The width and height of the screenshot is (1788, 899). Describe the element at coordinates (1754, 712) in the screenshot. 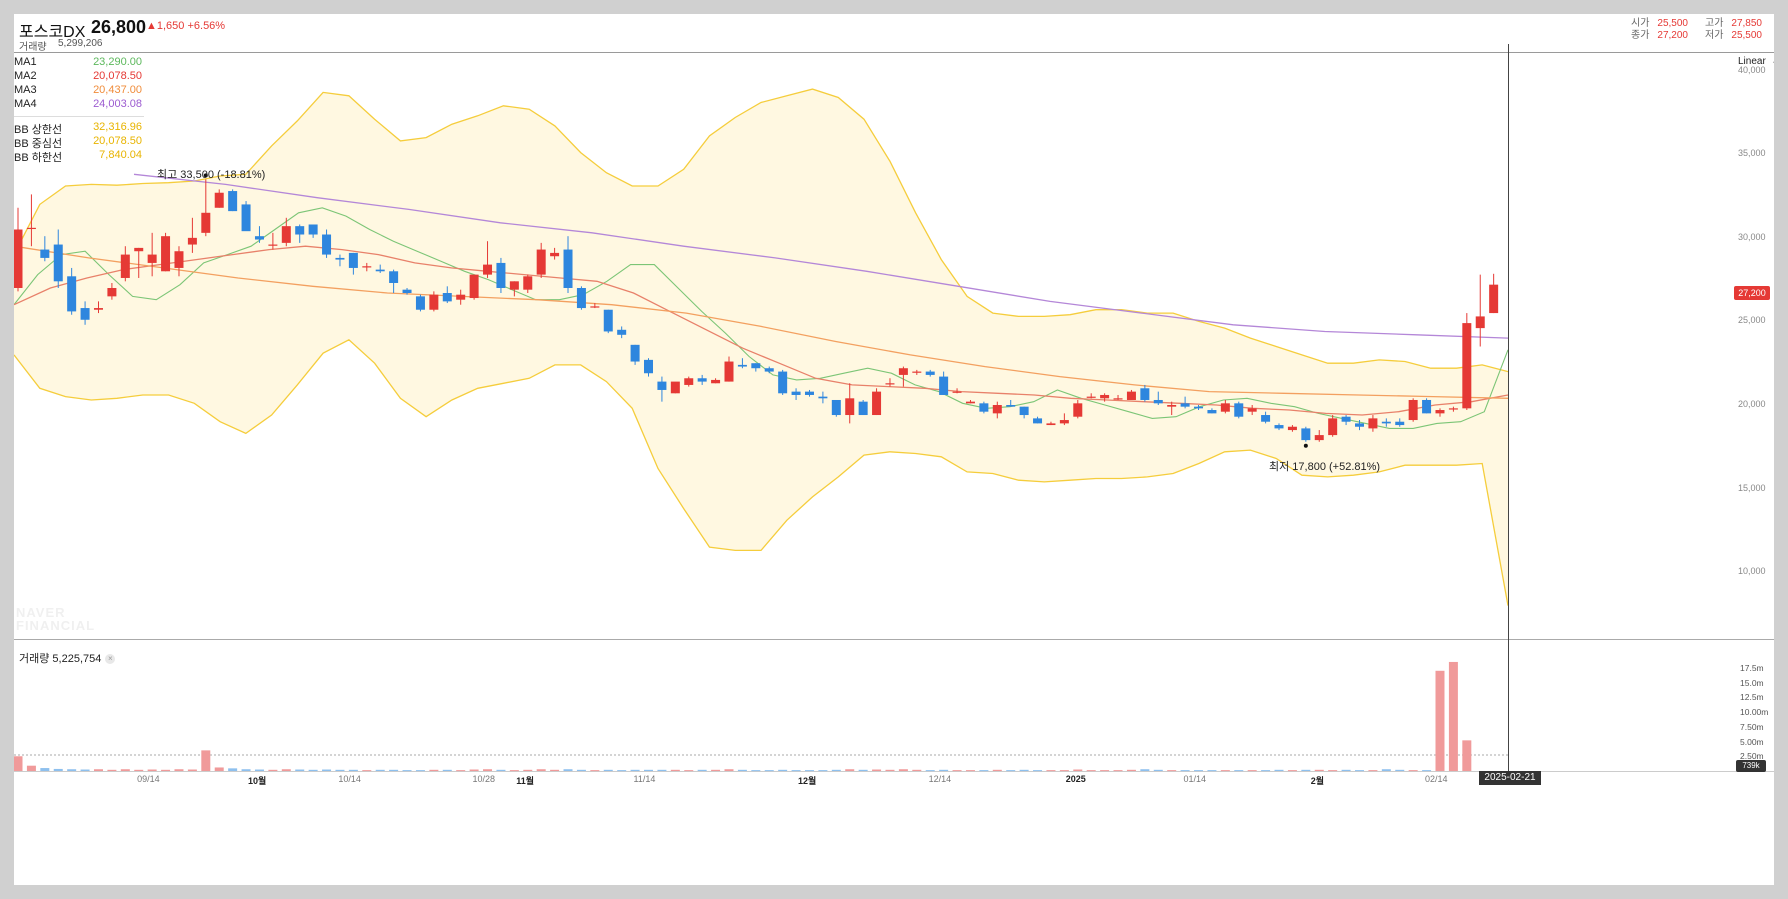

I see `volume-tick-label: 10.00m` at that location.